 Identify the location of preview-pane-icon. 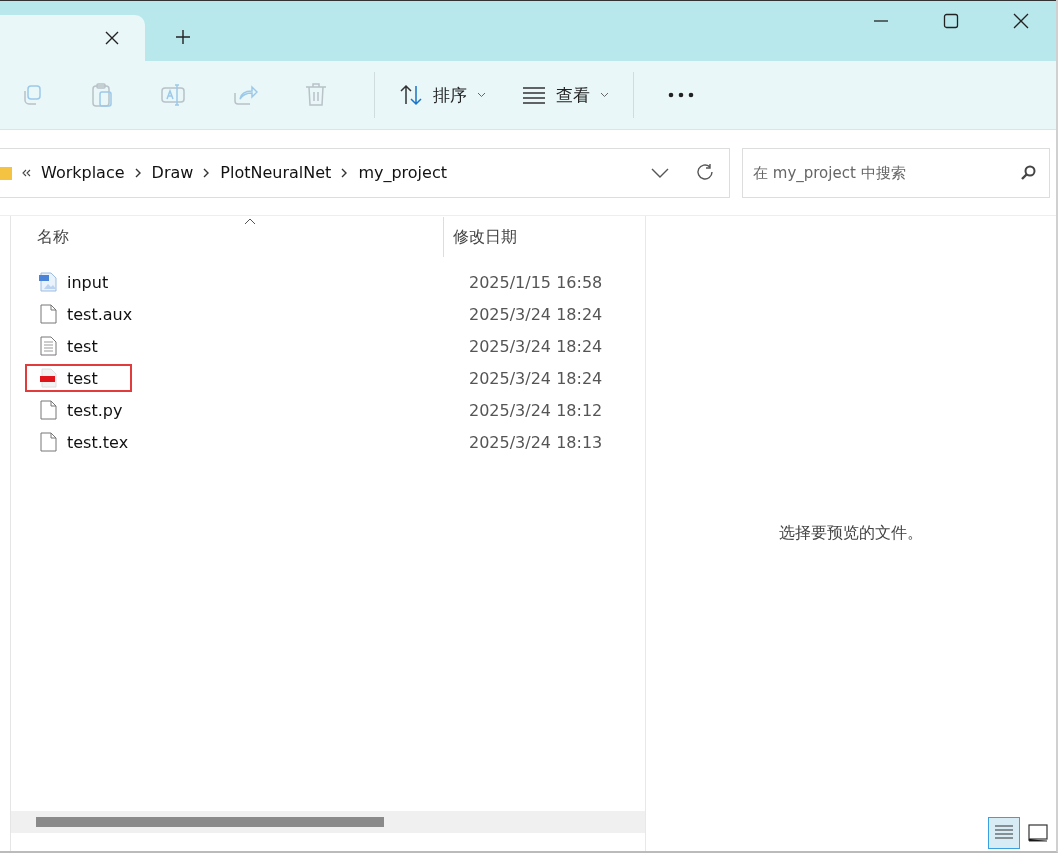
(1038, 833).